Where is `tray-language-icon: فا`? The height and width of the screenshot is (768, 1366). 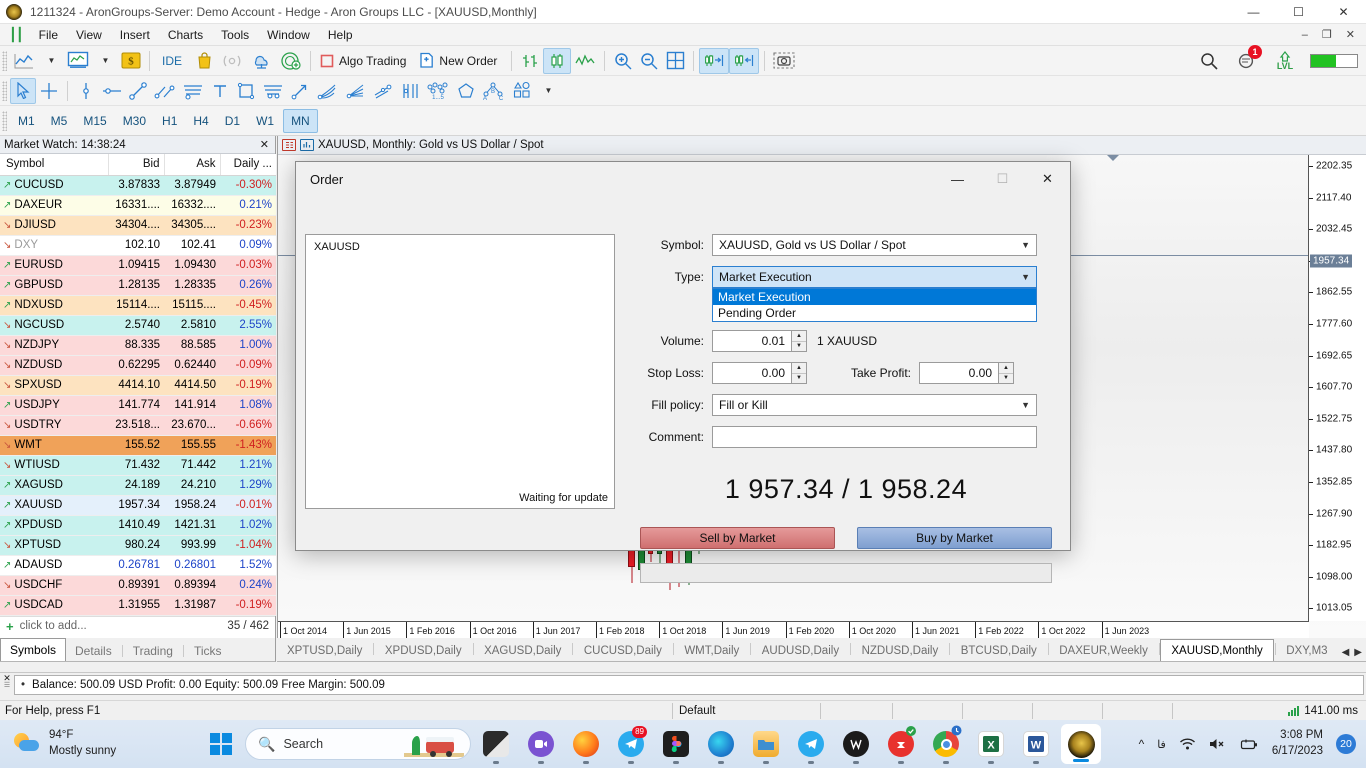
tray-language-icon: فا is located at coordinates (1161, 744).